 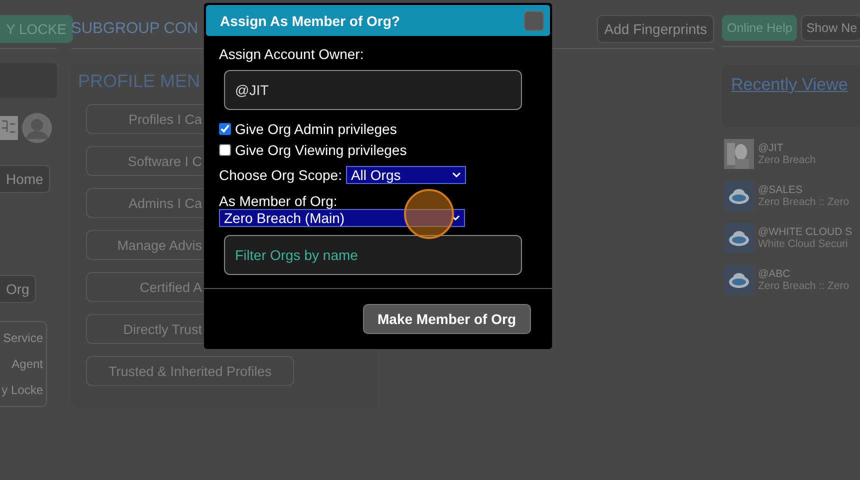 What do you see at coordinates (789, 84) in the screenshot?
I see `recently-viewed-link: Recently Viewe` at bounding box center [789, 84].